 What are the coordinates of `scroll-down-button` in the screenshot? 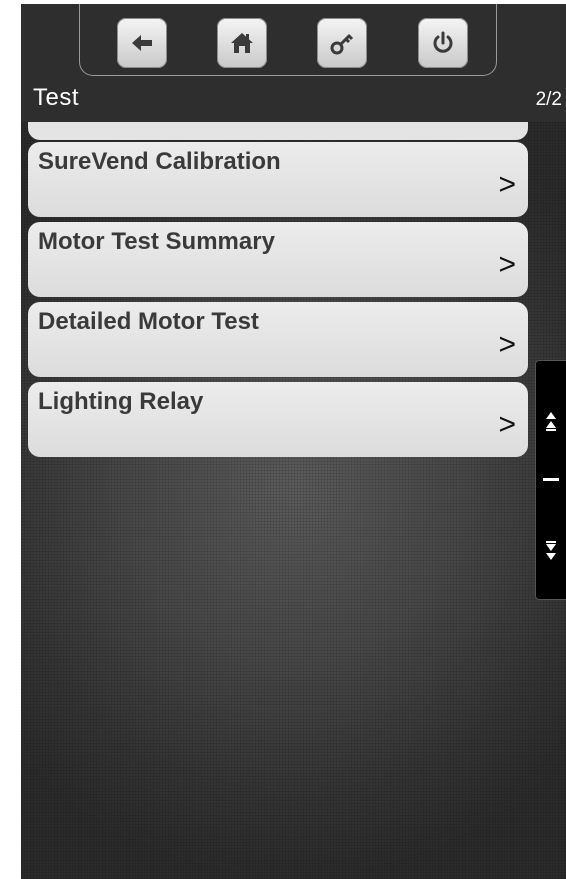 It's located at (551, 551).